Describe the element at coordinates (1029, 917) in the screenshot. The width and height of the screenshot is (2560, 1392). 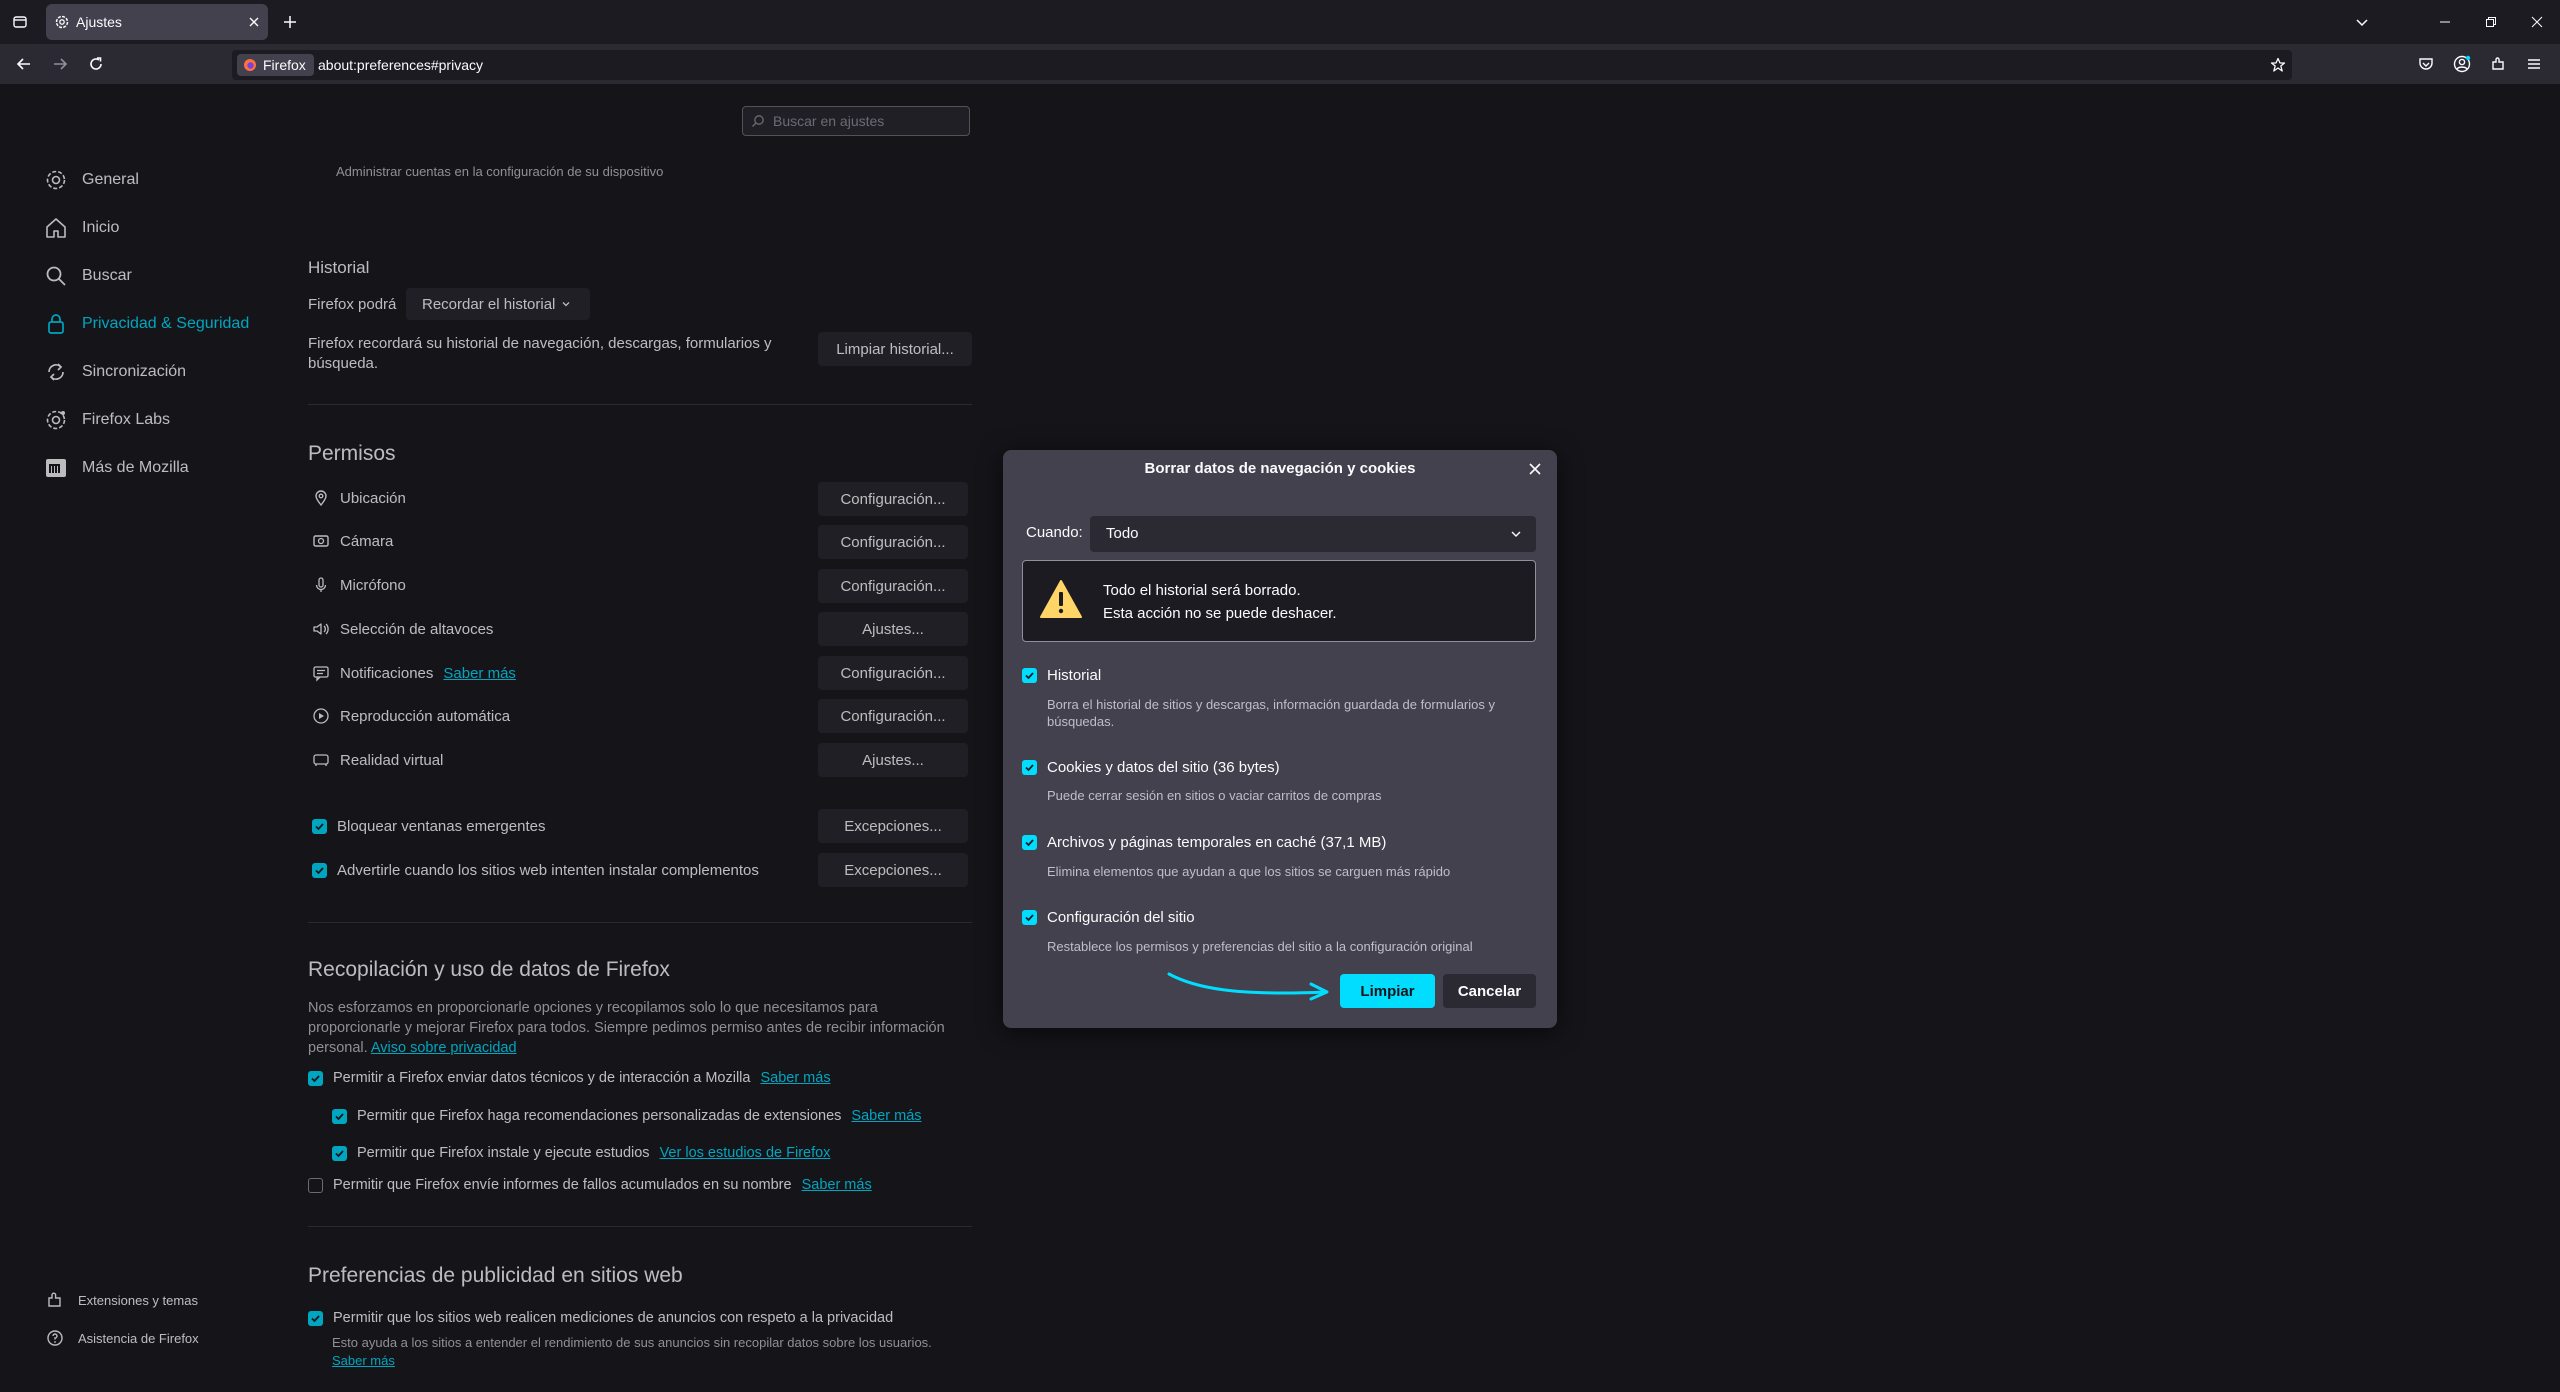
I see `option-site-settings-checkbox` at that location.